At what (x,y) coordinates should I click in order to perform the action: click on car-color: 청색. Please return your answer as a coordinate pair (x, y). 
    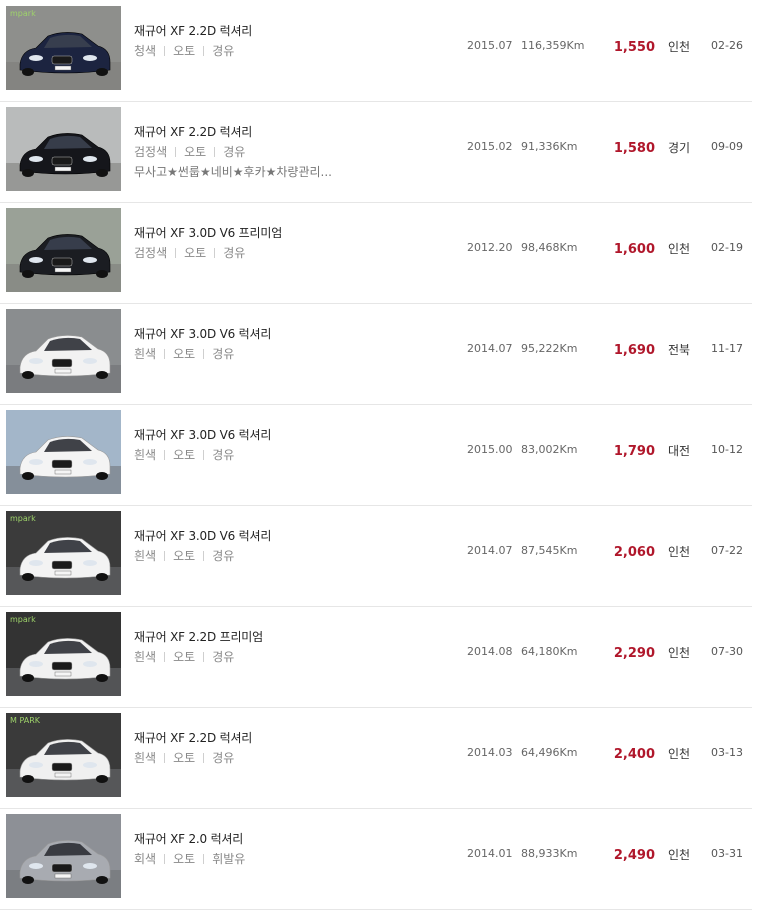
    Looking at the image, I should click on (145, 51).